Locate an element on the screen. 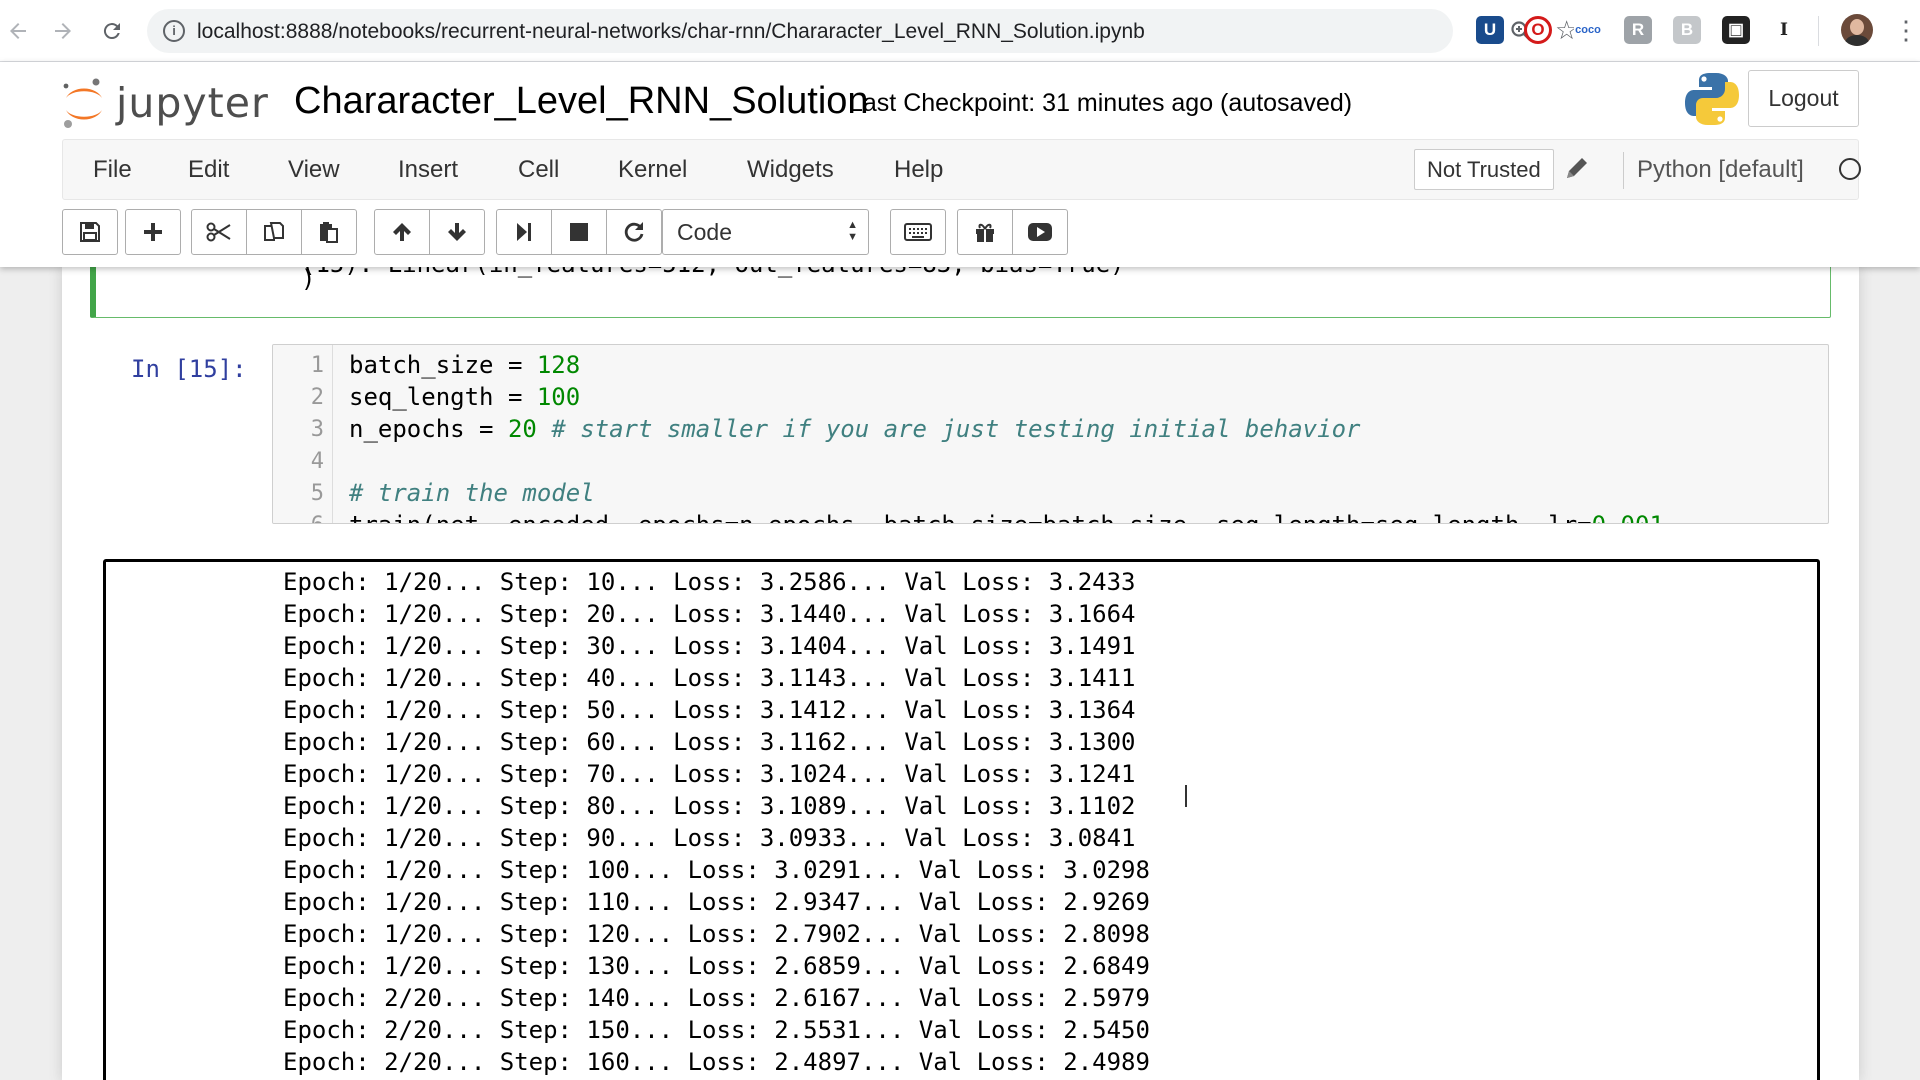  paste-button is located at coordinates (329, 232).